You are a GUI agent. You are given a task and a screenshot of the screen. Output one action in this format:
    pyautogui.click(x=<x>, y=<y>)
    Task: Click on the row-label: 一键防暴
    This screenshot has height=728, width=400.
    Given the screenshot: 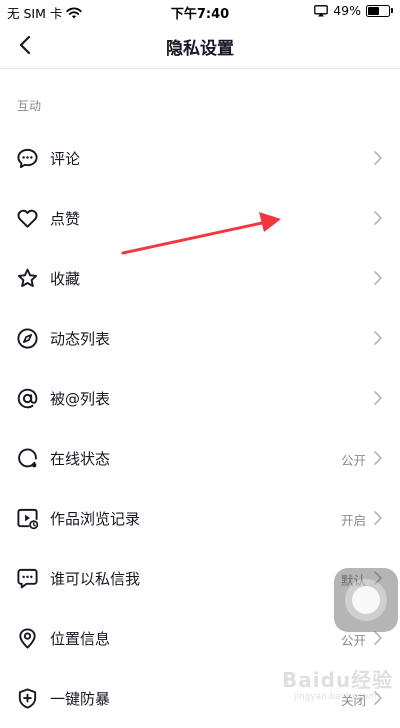 What is the action you would take?
    pyautogui.click(x=80, y=699)
    